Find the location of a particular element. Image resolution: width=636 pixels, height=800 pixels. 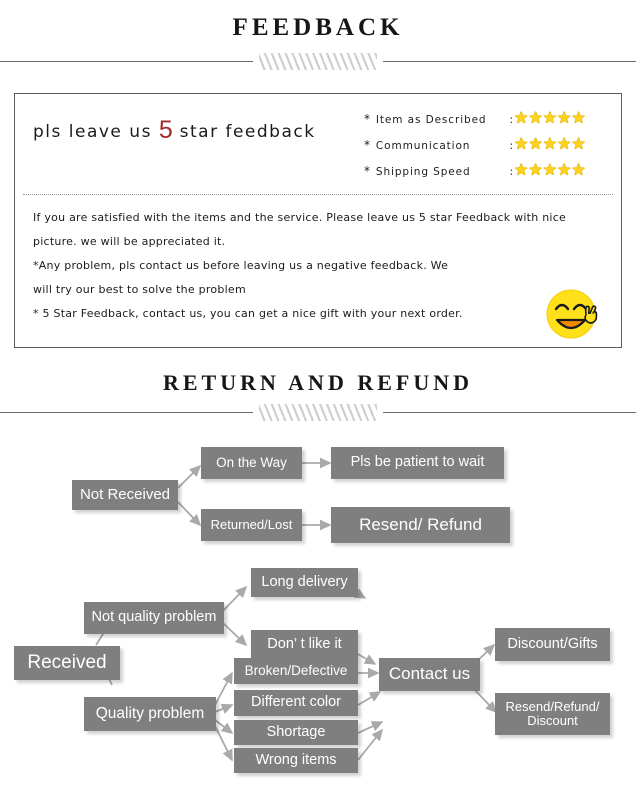

star-rating-shipping-speed: ★ ★ ★ ★ ★ is located at coordinates (550, 171).